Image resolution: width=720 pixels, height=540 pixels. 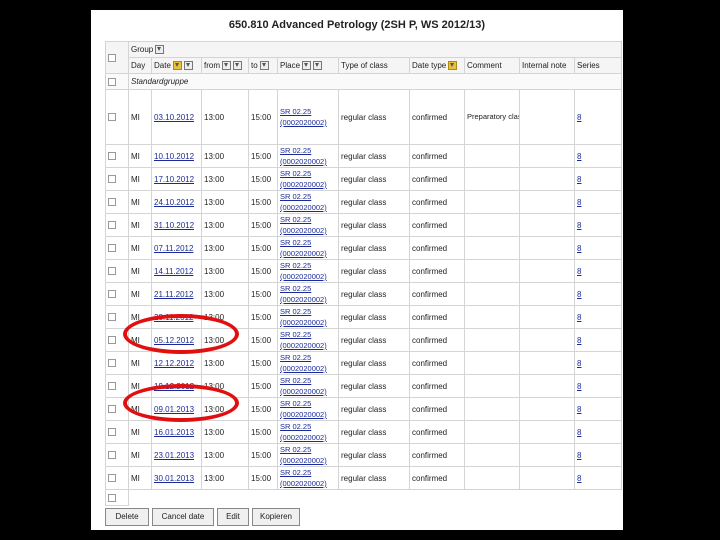 What do you see at coordinates (140, 65) in the screenshot?
I see `col-day: Day` at bounding box center [140, 65].